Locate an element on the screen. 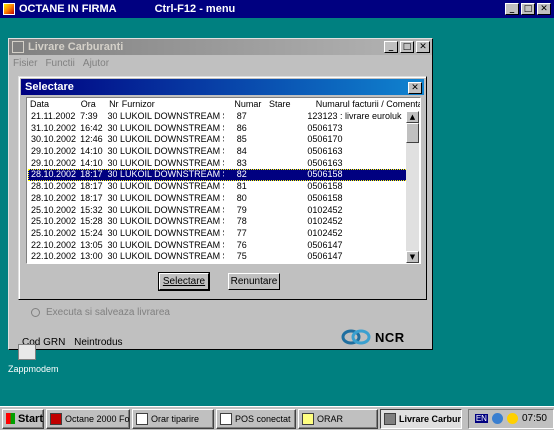 The height and width of the screenshot is (430, 554). network-icon is located at coordinates (497, 418).